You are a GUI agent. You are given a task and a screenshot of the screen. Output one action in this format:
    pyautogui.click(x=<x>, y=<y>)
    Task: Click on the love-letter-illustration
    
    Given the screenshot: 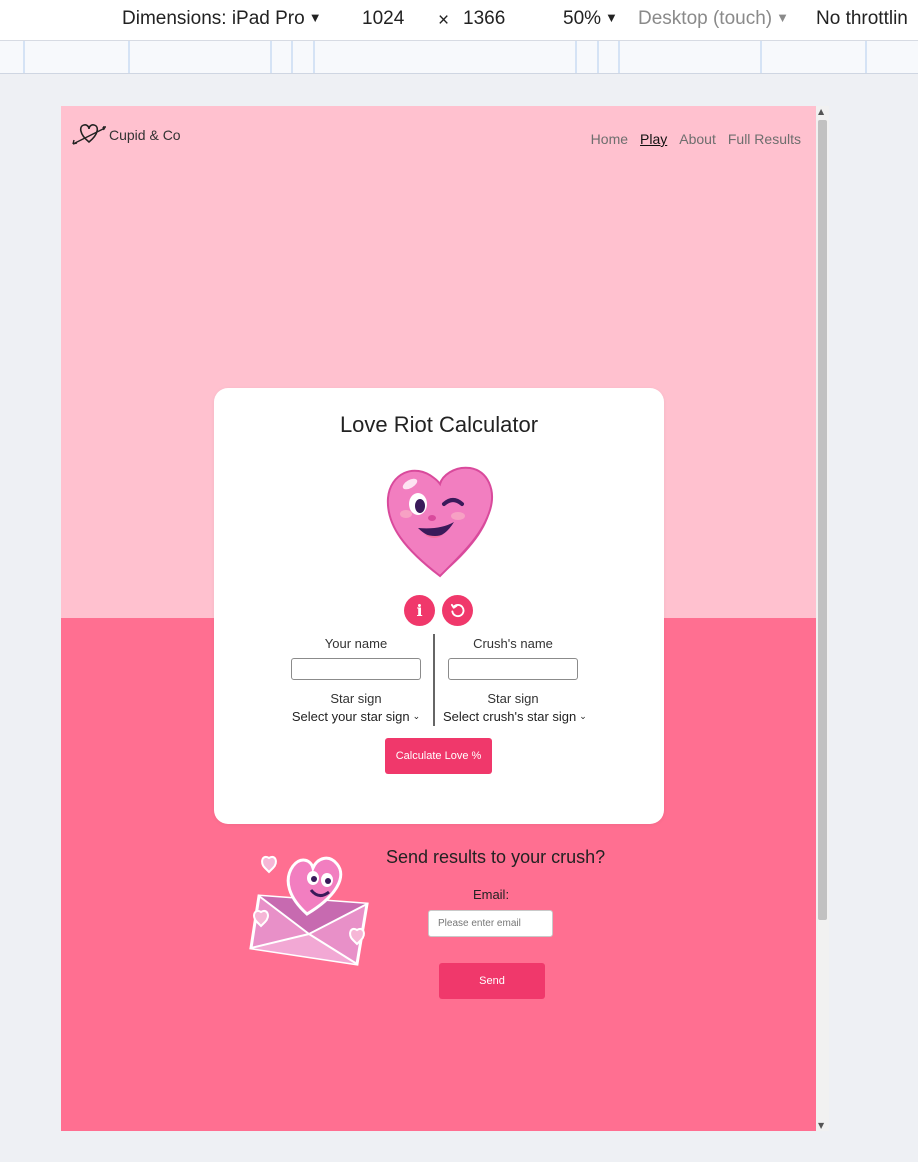 What is the action you would take?
    pyautogui.click(x=309, y=911)
    